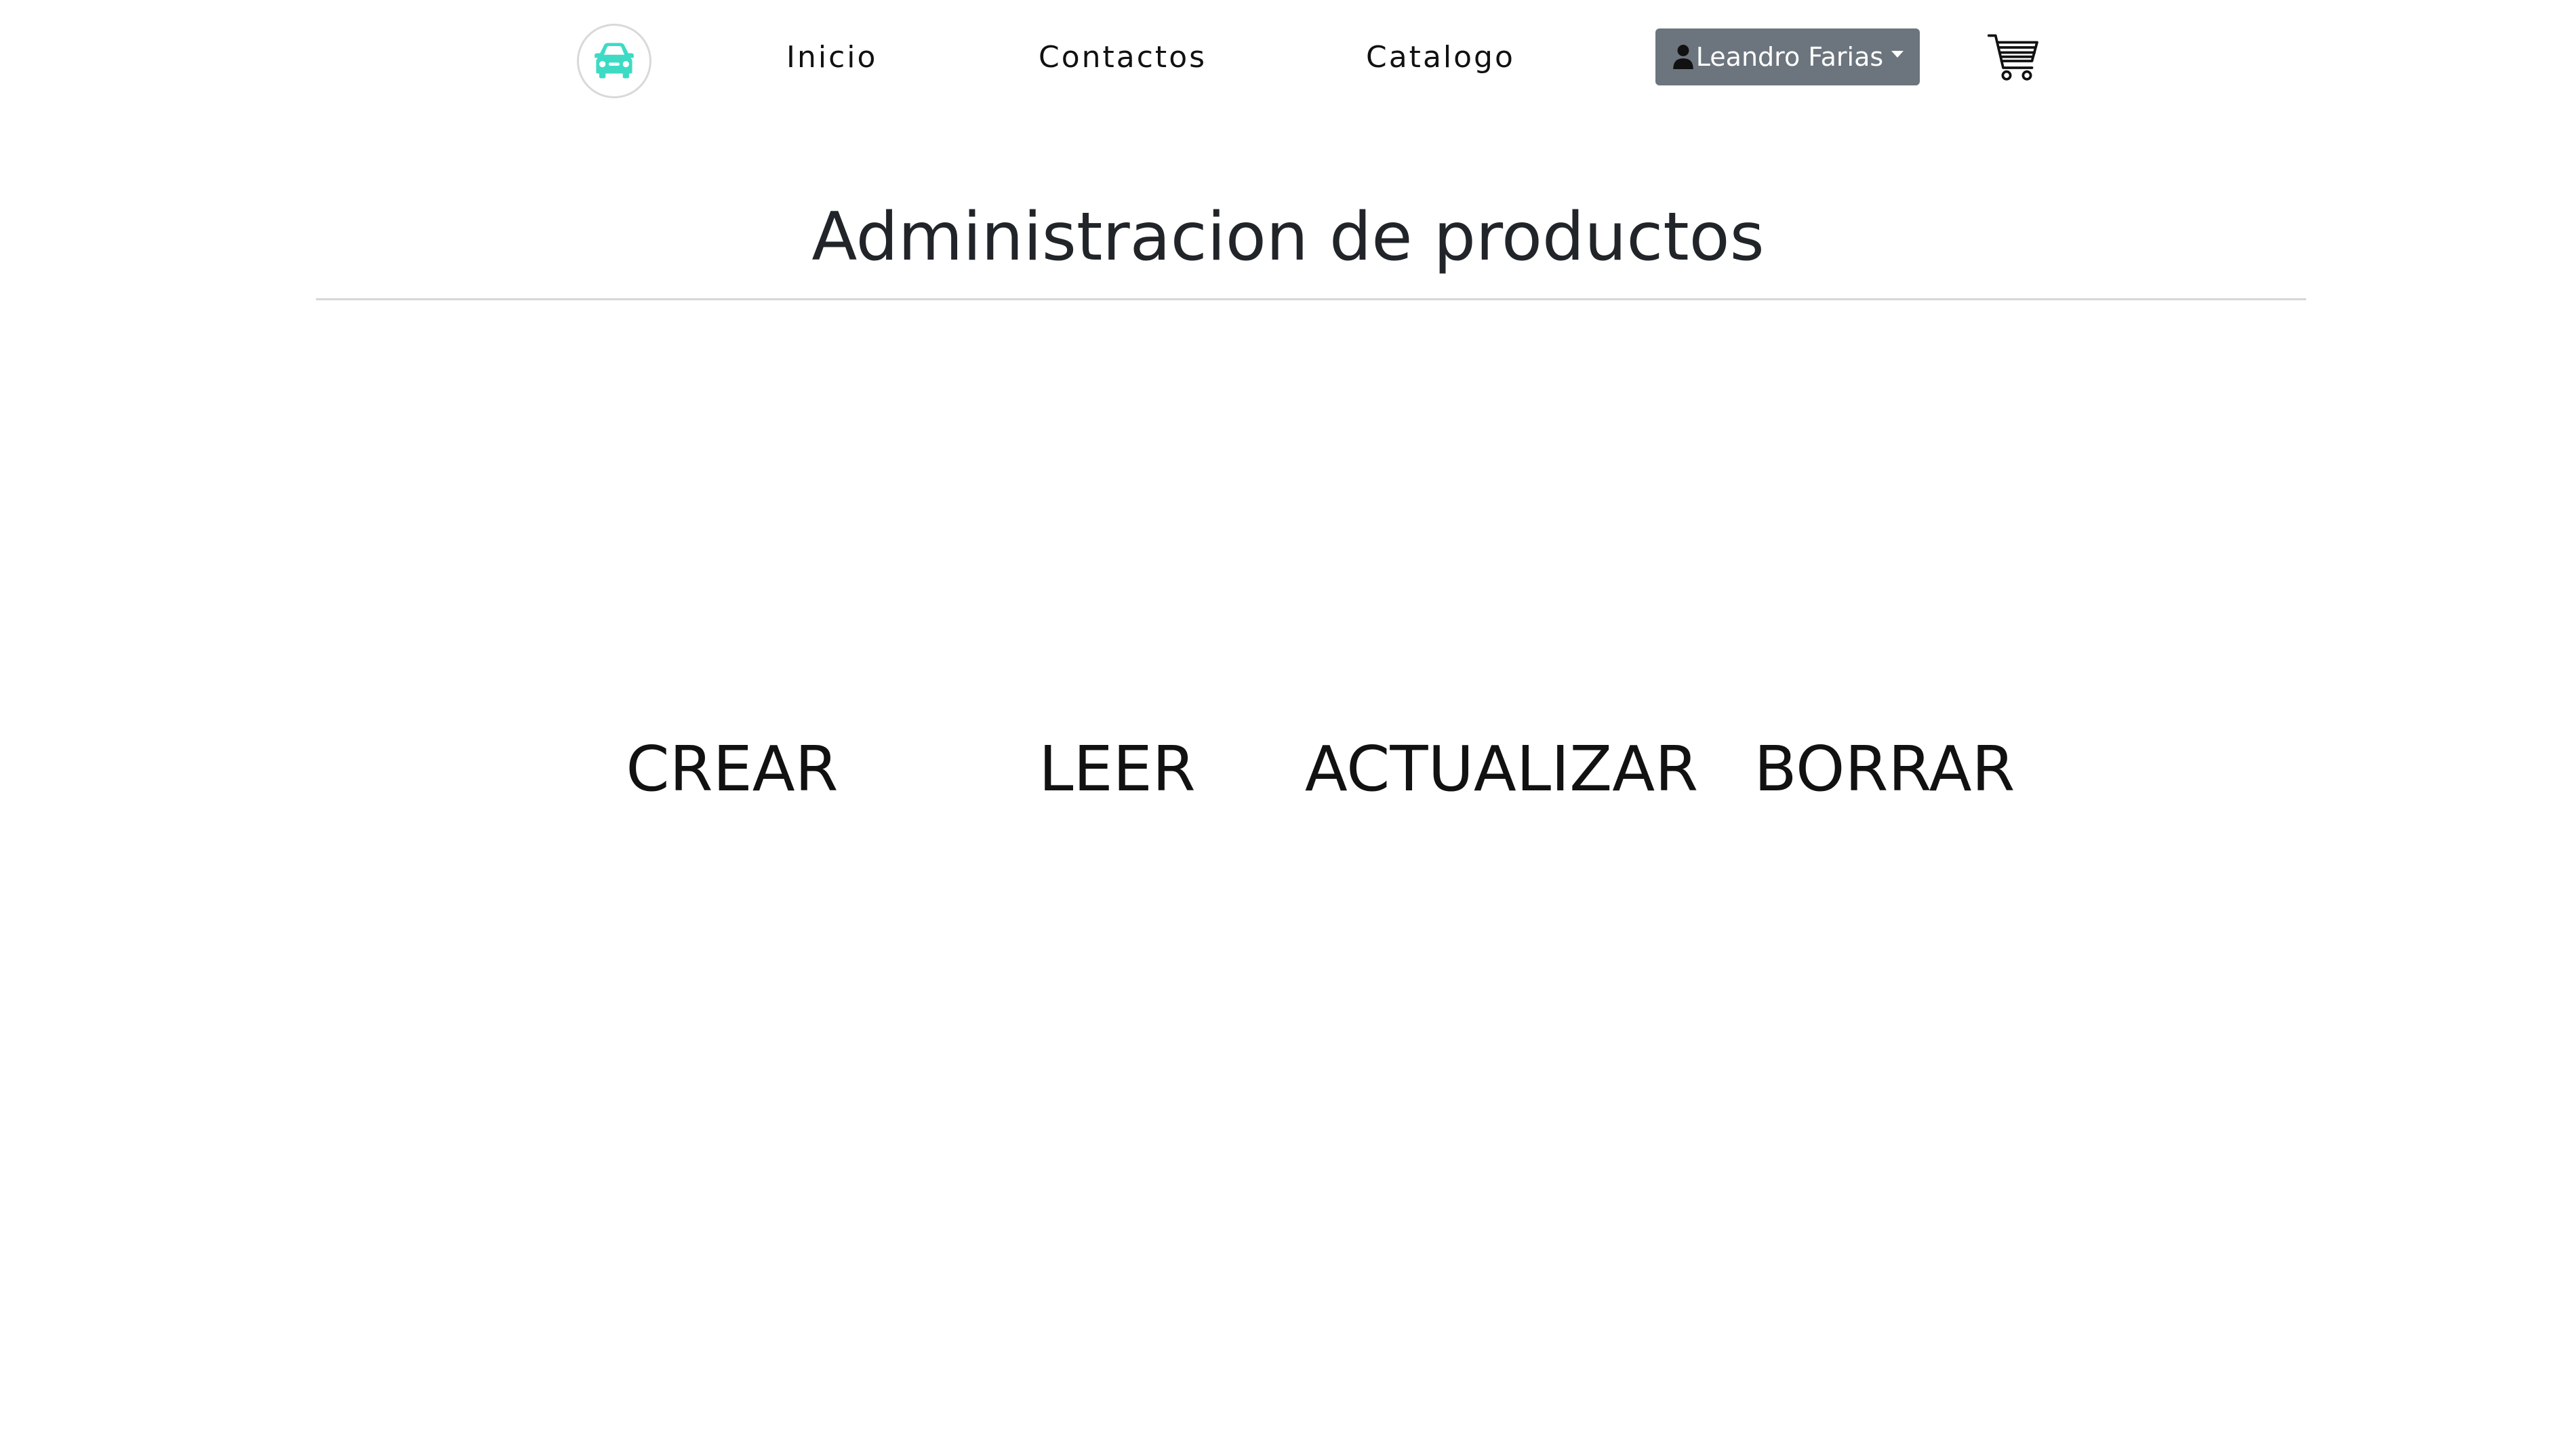 The image size is (2576, 1437). I want to click on home-logo-link, so click(614, 61).